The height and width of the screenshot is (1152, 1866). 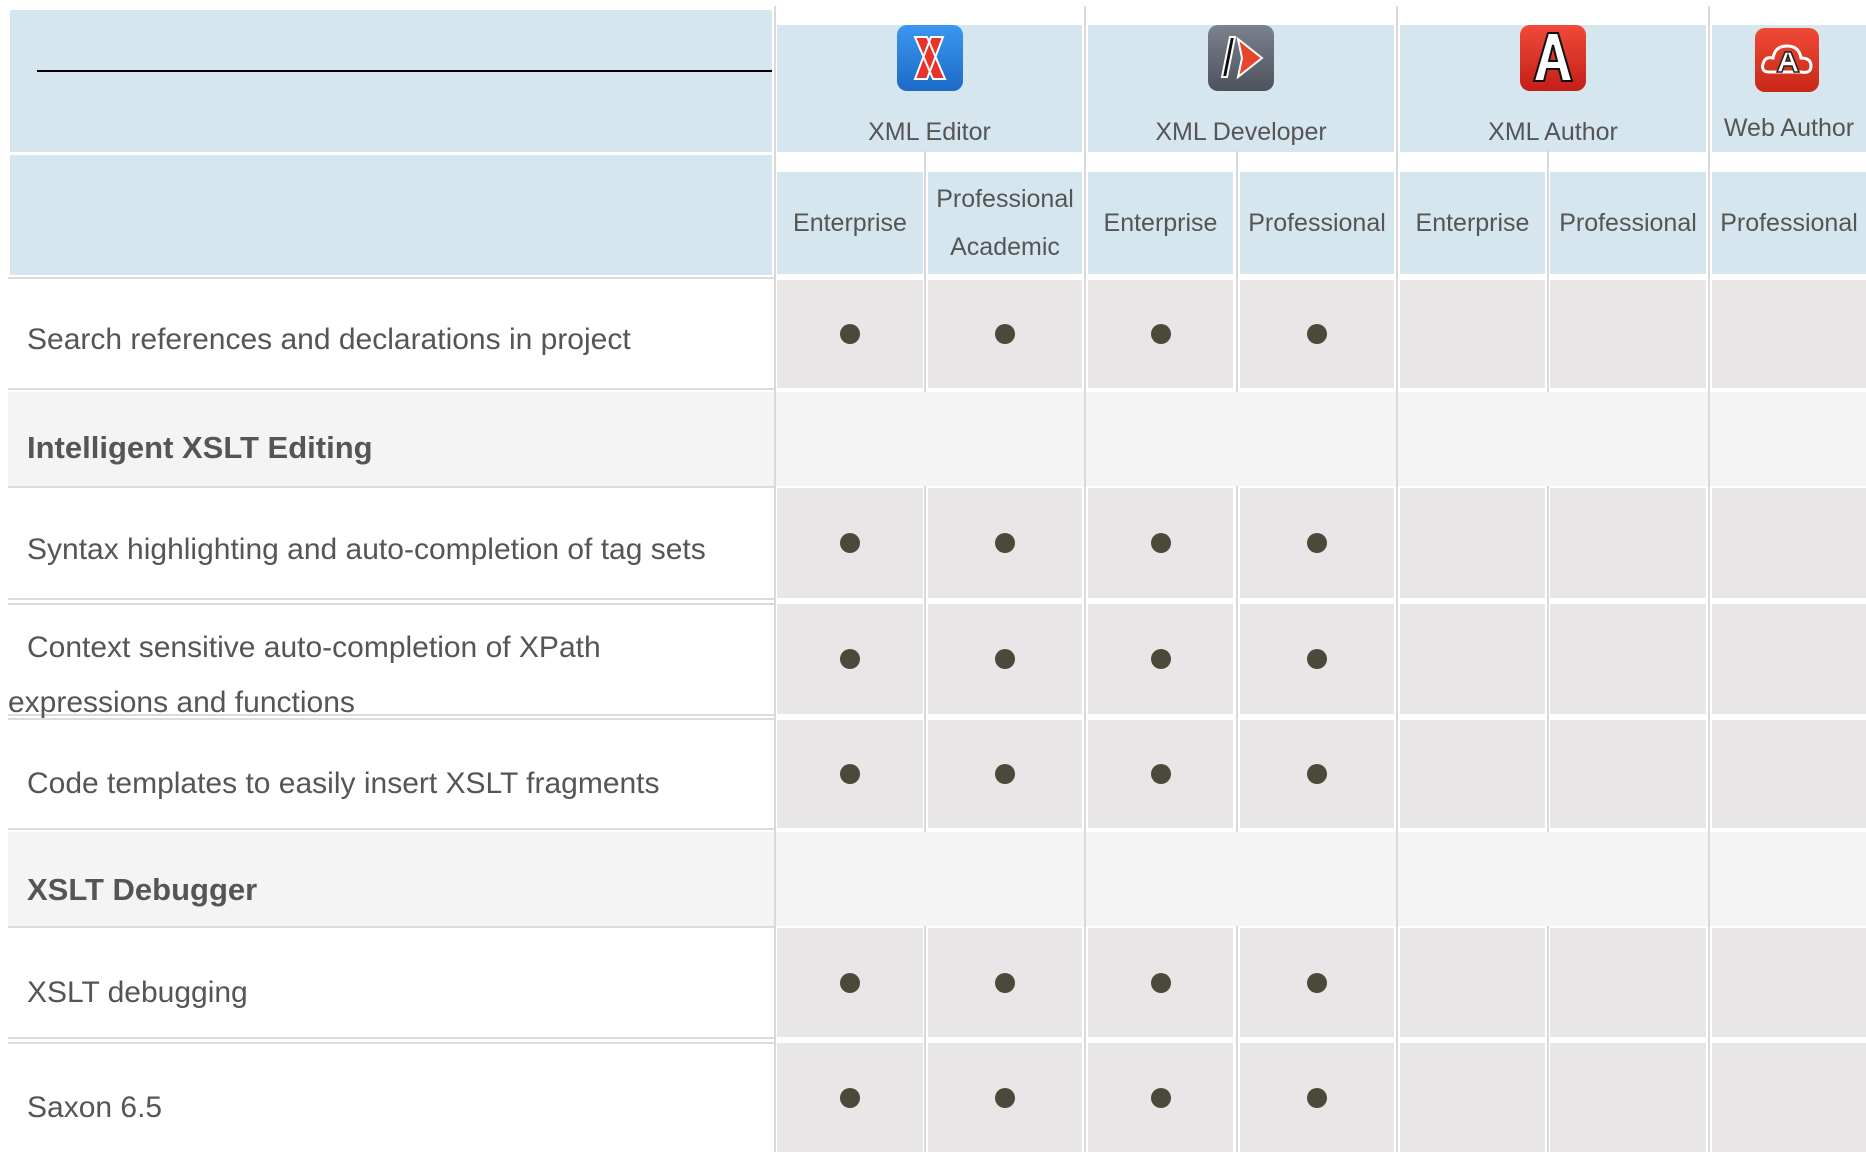 What do you see at coordinates (1005, 223) in the screenshot?
I see `edition-header: Professional Academic` at bounding box center [1005, 223].